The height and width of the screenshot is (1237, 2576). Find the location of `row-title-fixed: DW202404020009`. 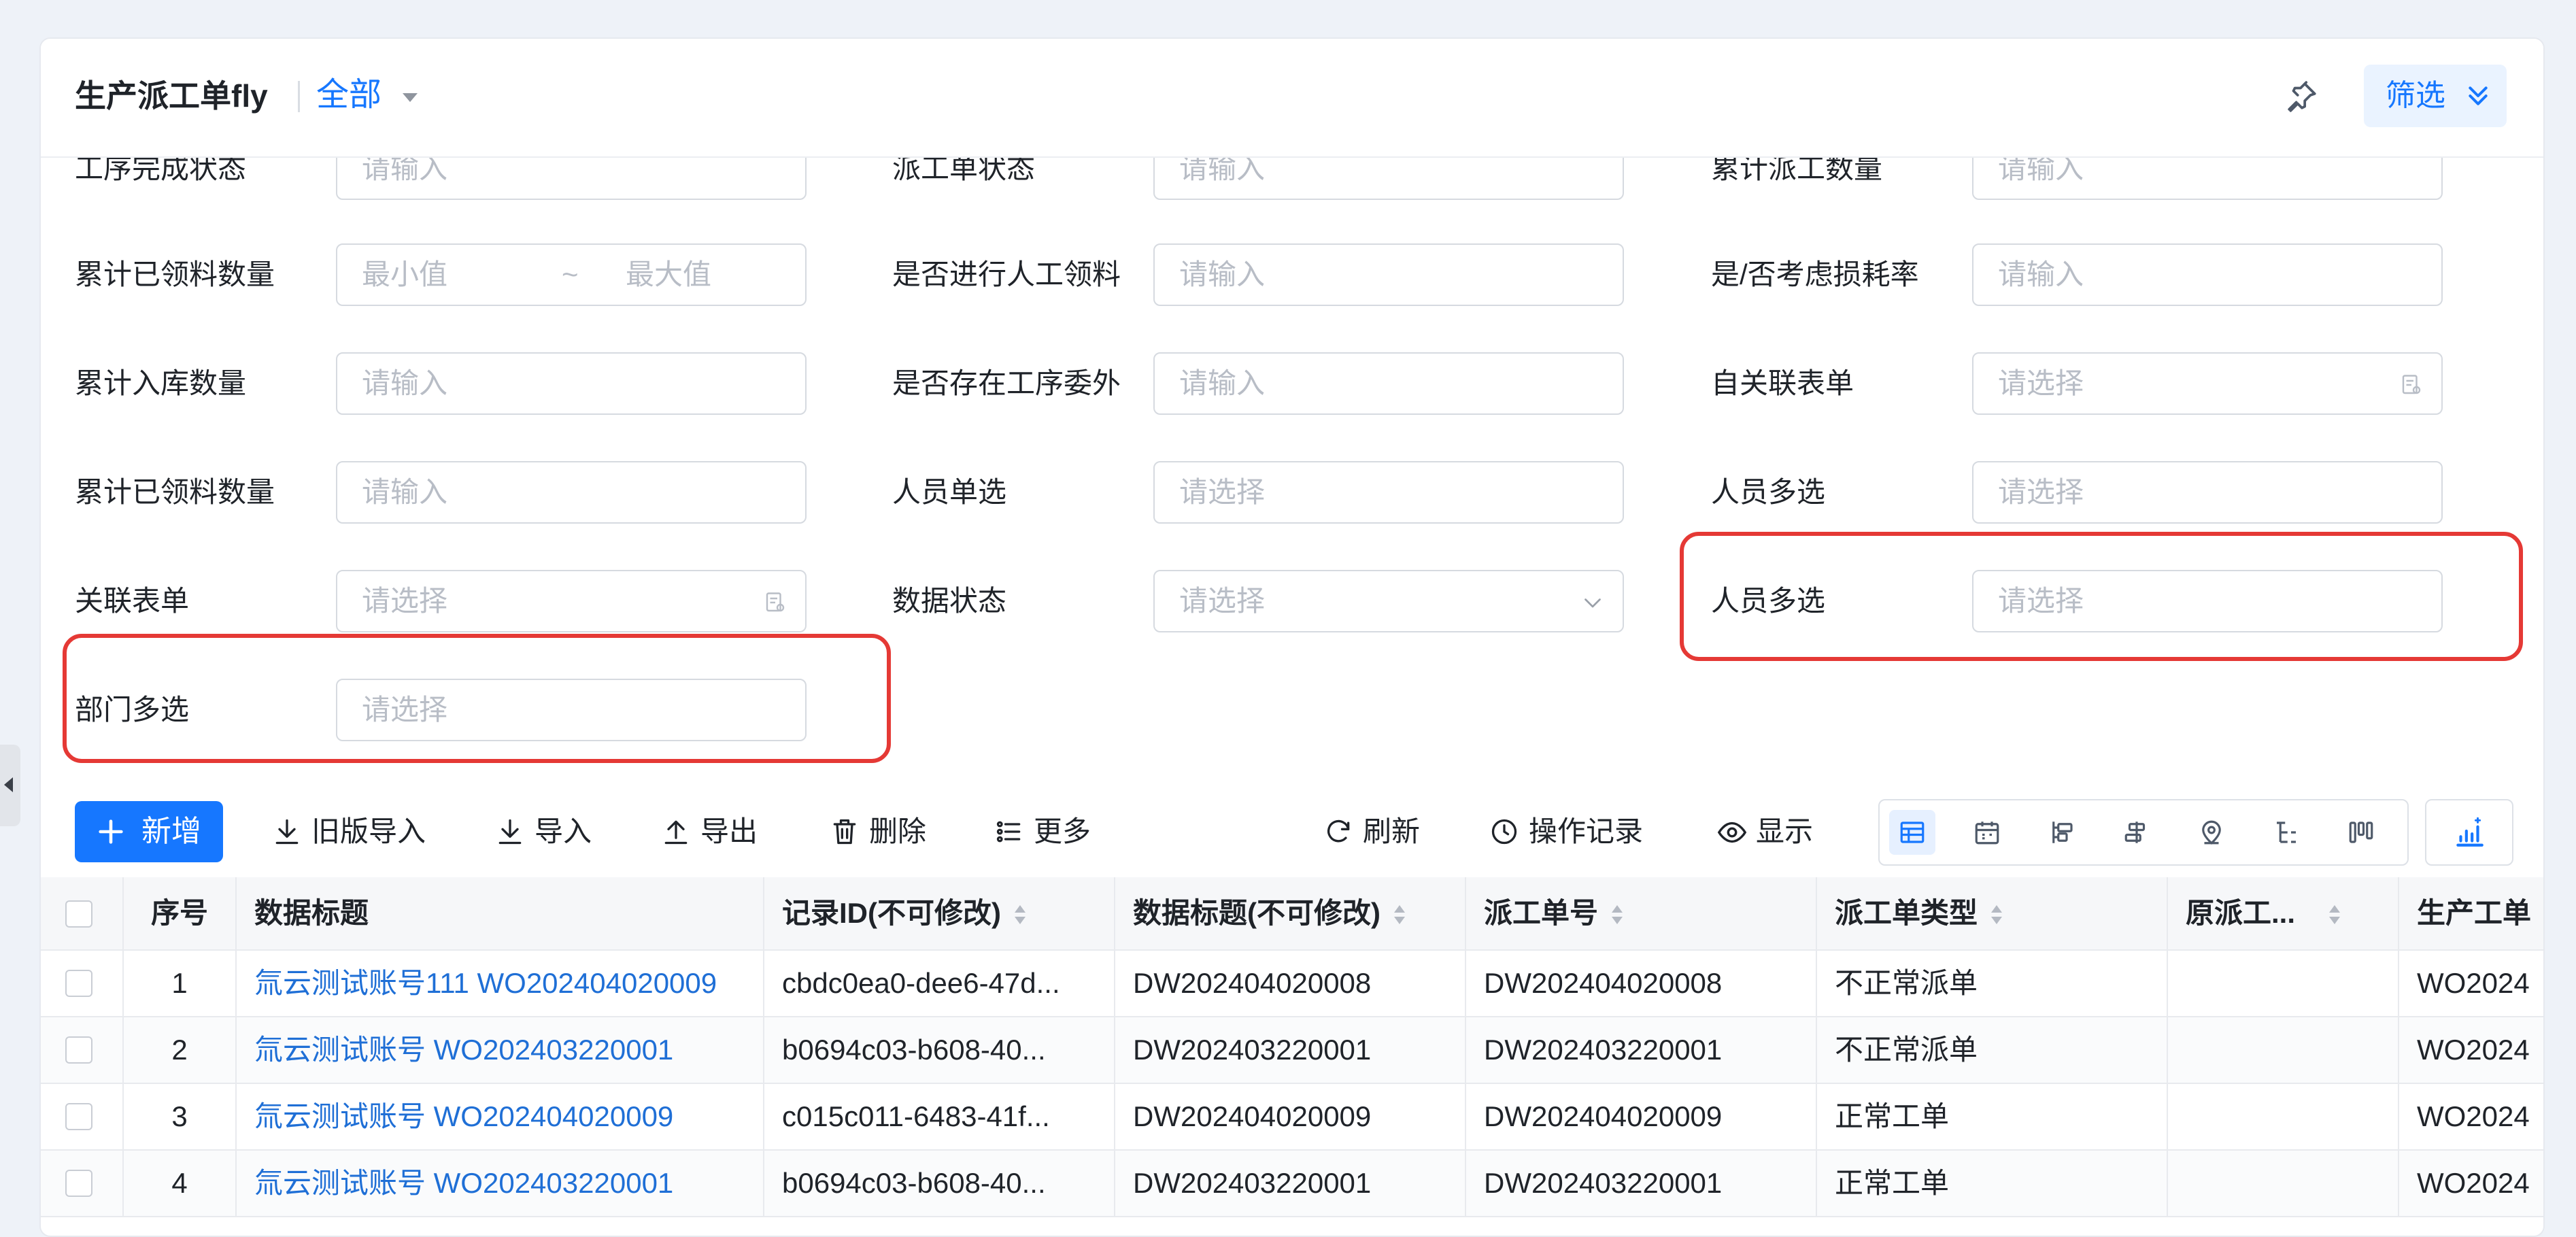

row-title-fixed: DW202404020009 is located at coordinates (1290, 1116).